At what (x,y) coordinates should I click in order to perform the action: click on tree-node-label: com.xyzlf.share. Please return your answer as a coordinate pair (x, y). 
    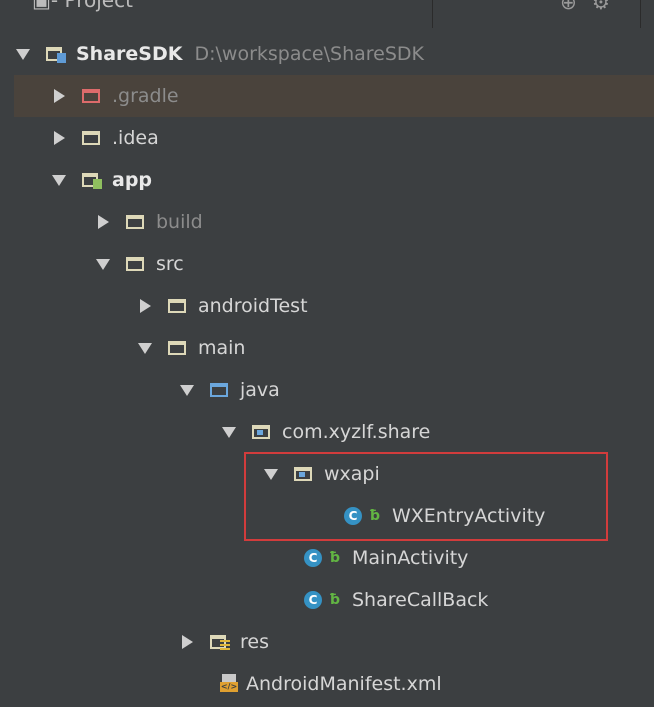
    Looking at the image, I should click on (356, 432).